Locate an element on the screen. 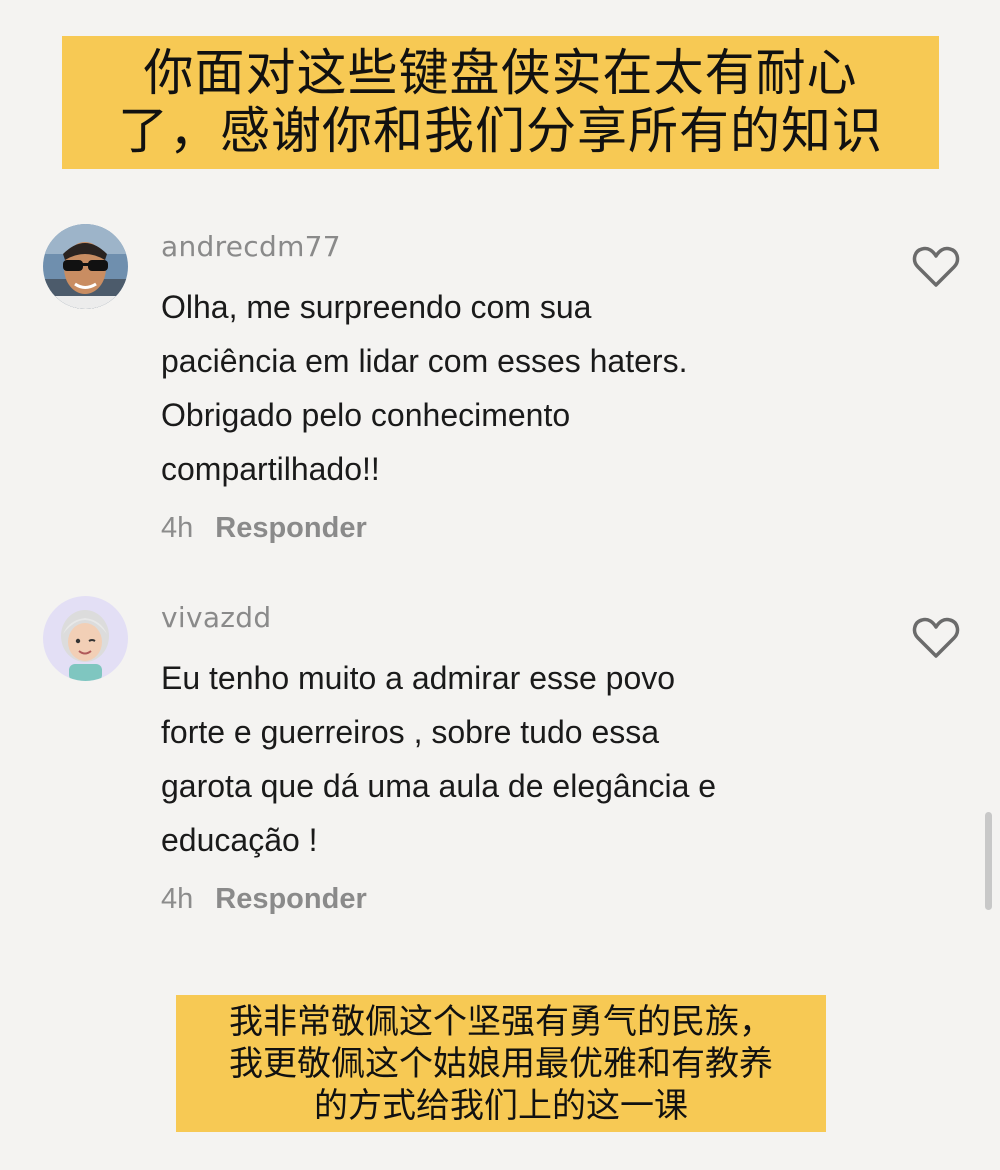 The height and width of the screenshot is (1170, 1000). comment-text-line: Eu tenho muito a admirar esse povo is located at coordinates (418, 678).